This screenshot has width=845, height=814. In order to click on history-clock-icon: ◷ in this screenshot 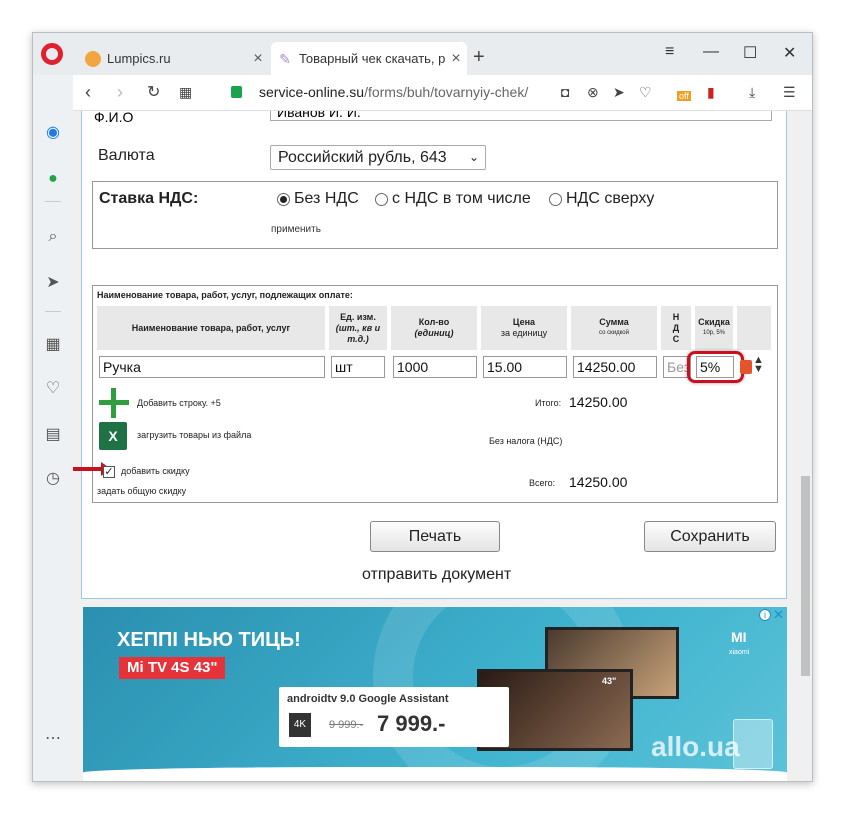, I will do `click(53, 479)`.